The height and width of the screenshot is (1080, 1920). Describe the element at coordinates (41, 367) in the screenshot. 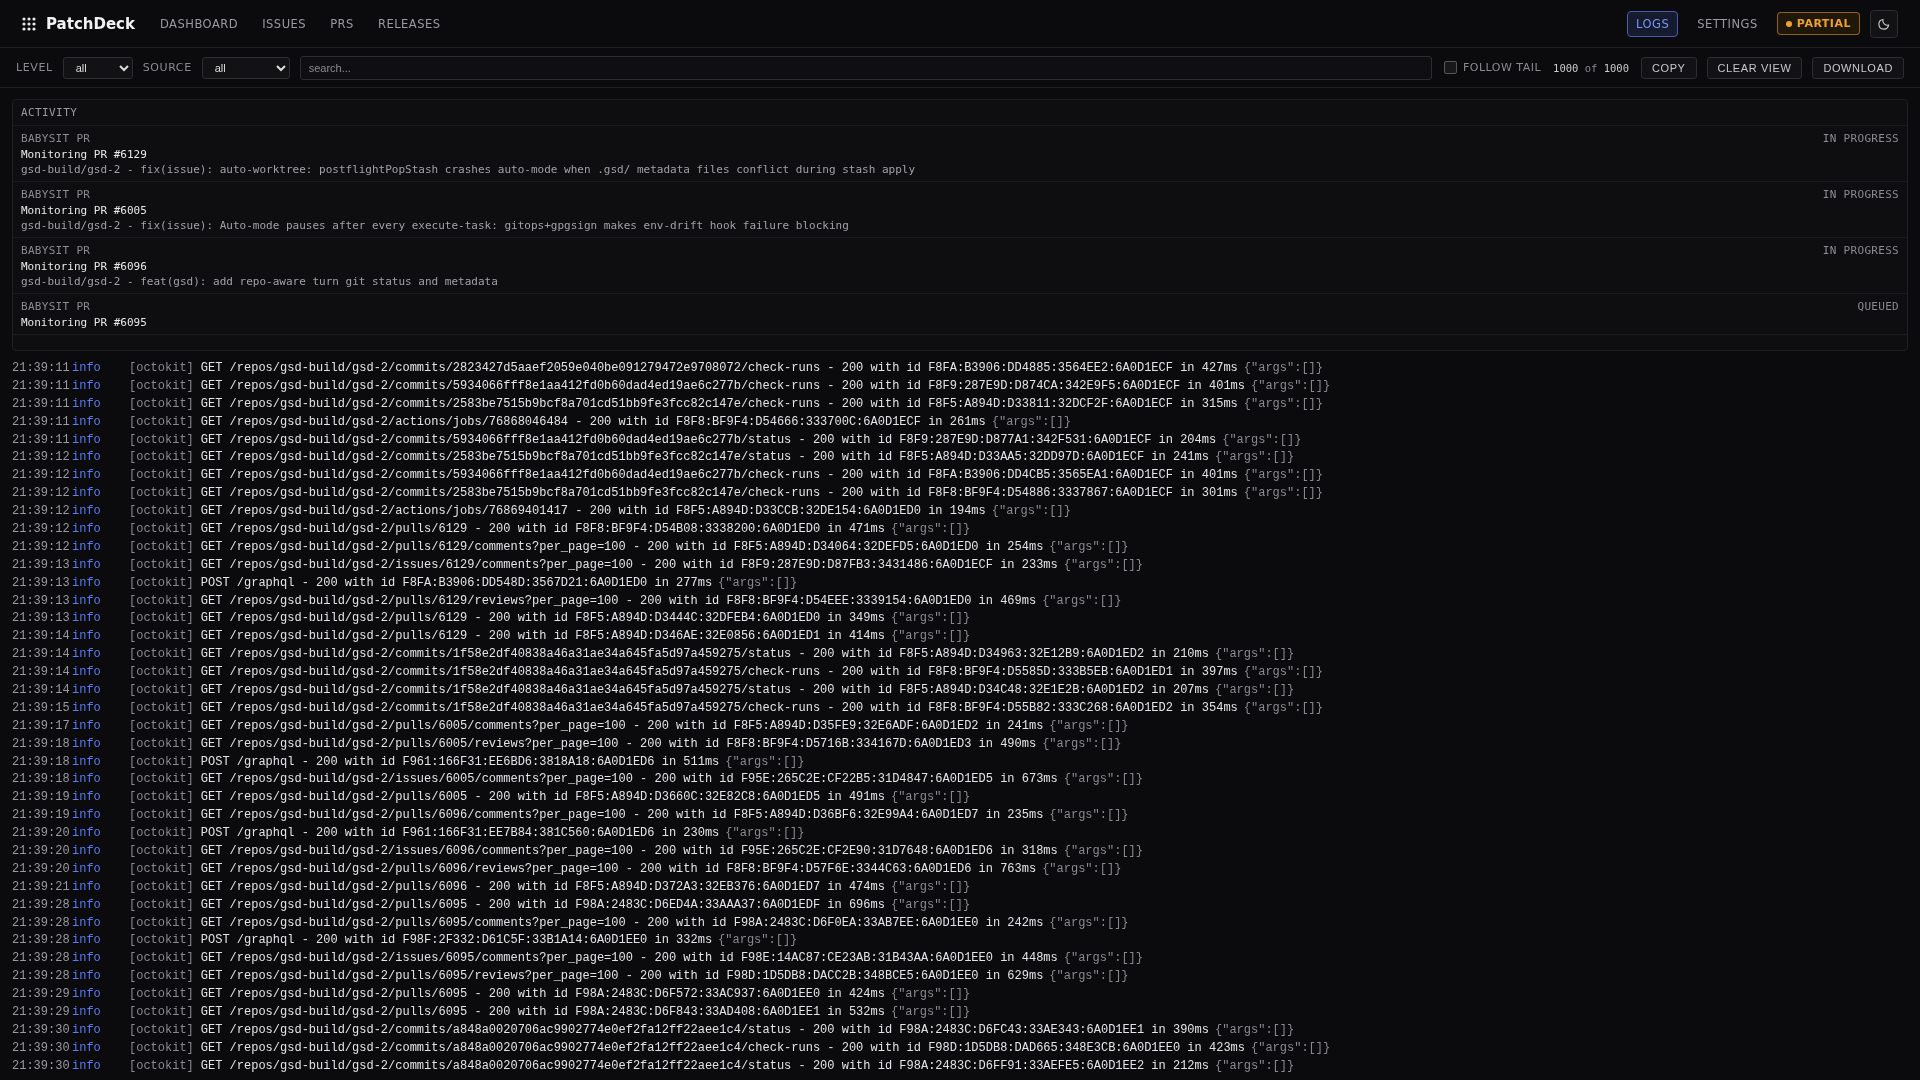

I see `log-time: 21:39:11` at that location.